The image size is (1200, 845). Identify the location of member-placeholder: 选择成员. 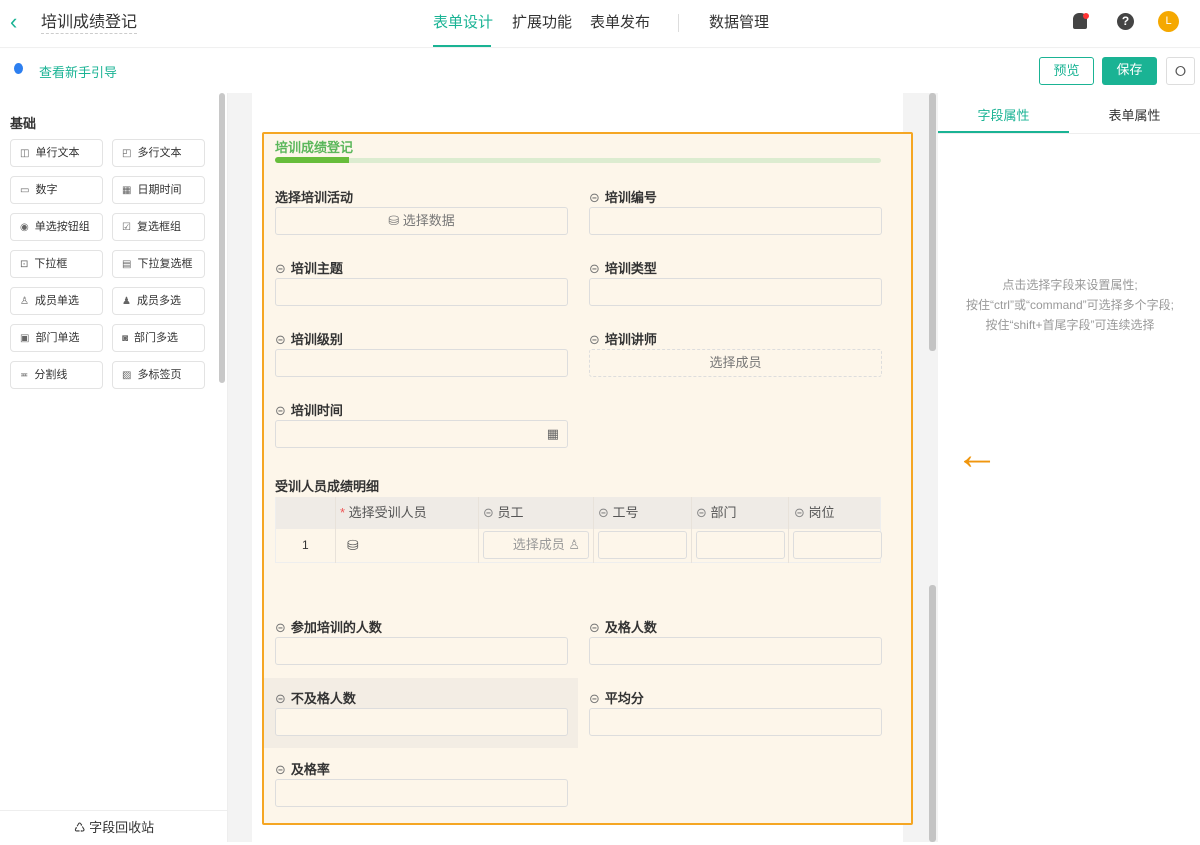
(538, 544).